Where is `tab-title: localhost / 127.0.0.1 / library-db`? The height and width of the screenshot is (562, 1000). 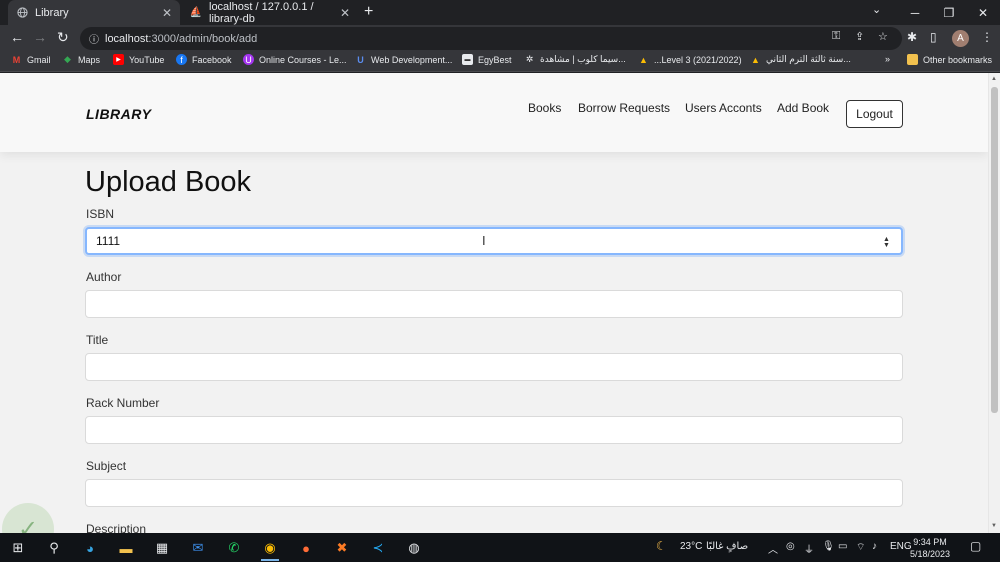
tab-title: localhost / 127.0.0.1 / library-db is located at coordinates (261, 12).